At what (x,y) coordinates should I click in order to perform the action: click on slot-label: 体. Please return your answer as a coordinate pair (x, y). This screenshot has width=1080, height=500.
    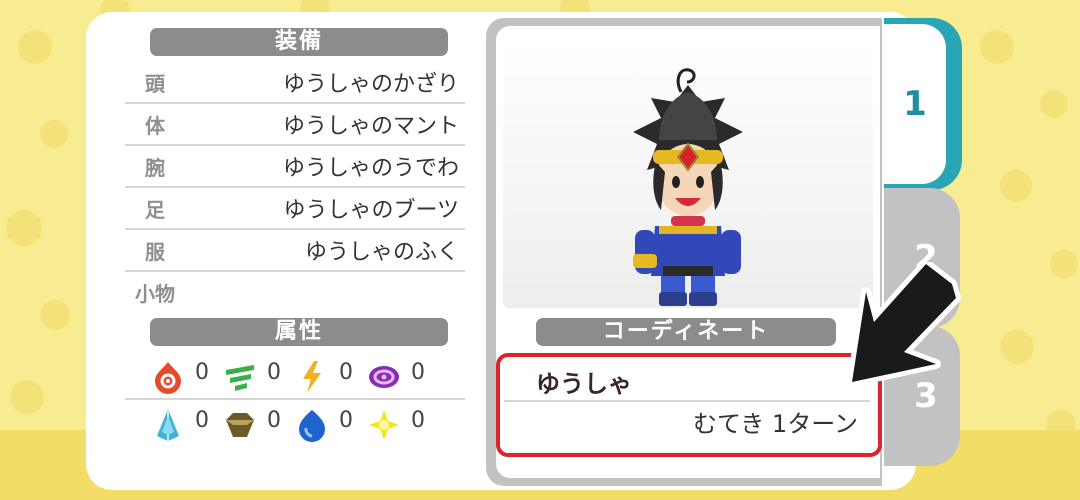
    Looking at the image, I should click on (155, 126).